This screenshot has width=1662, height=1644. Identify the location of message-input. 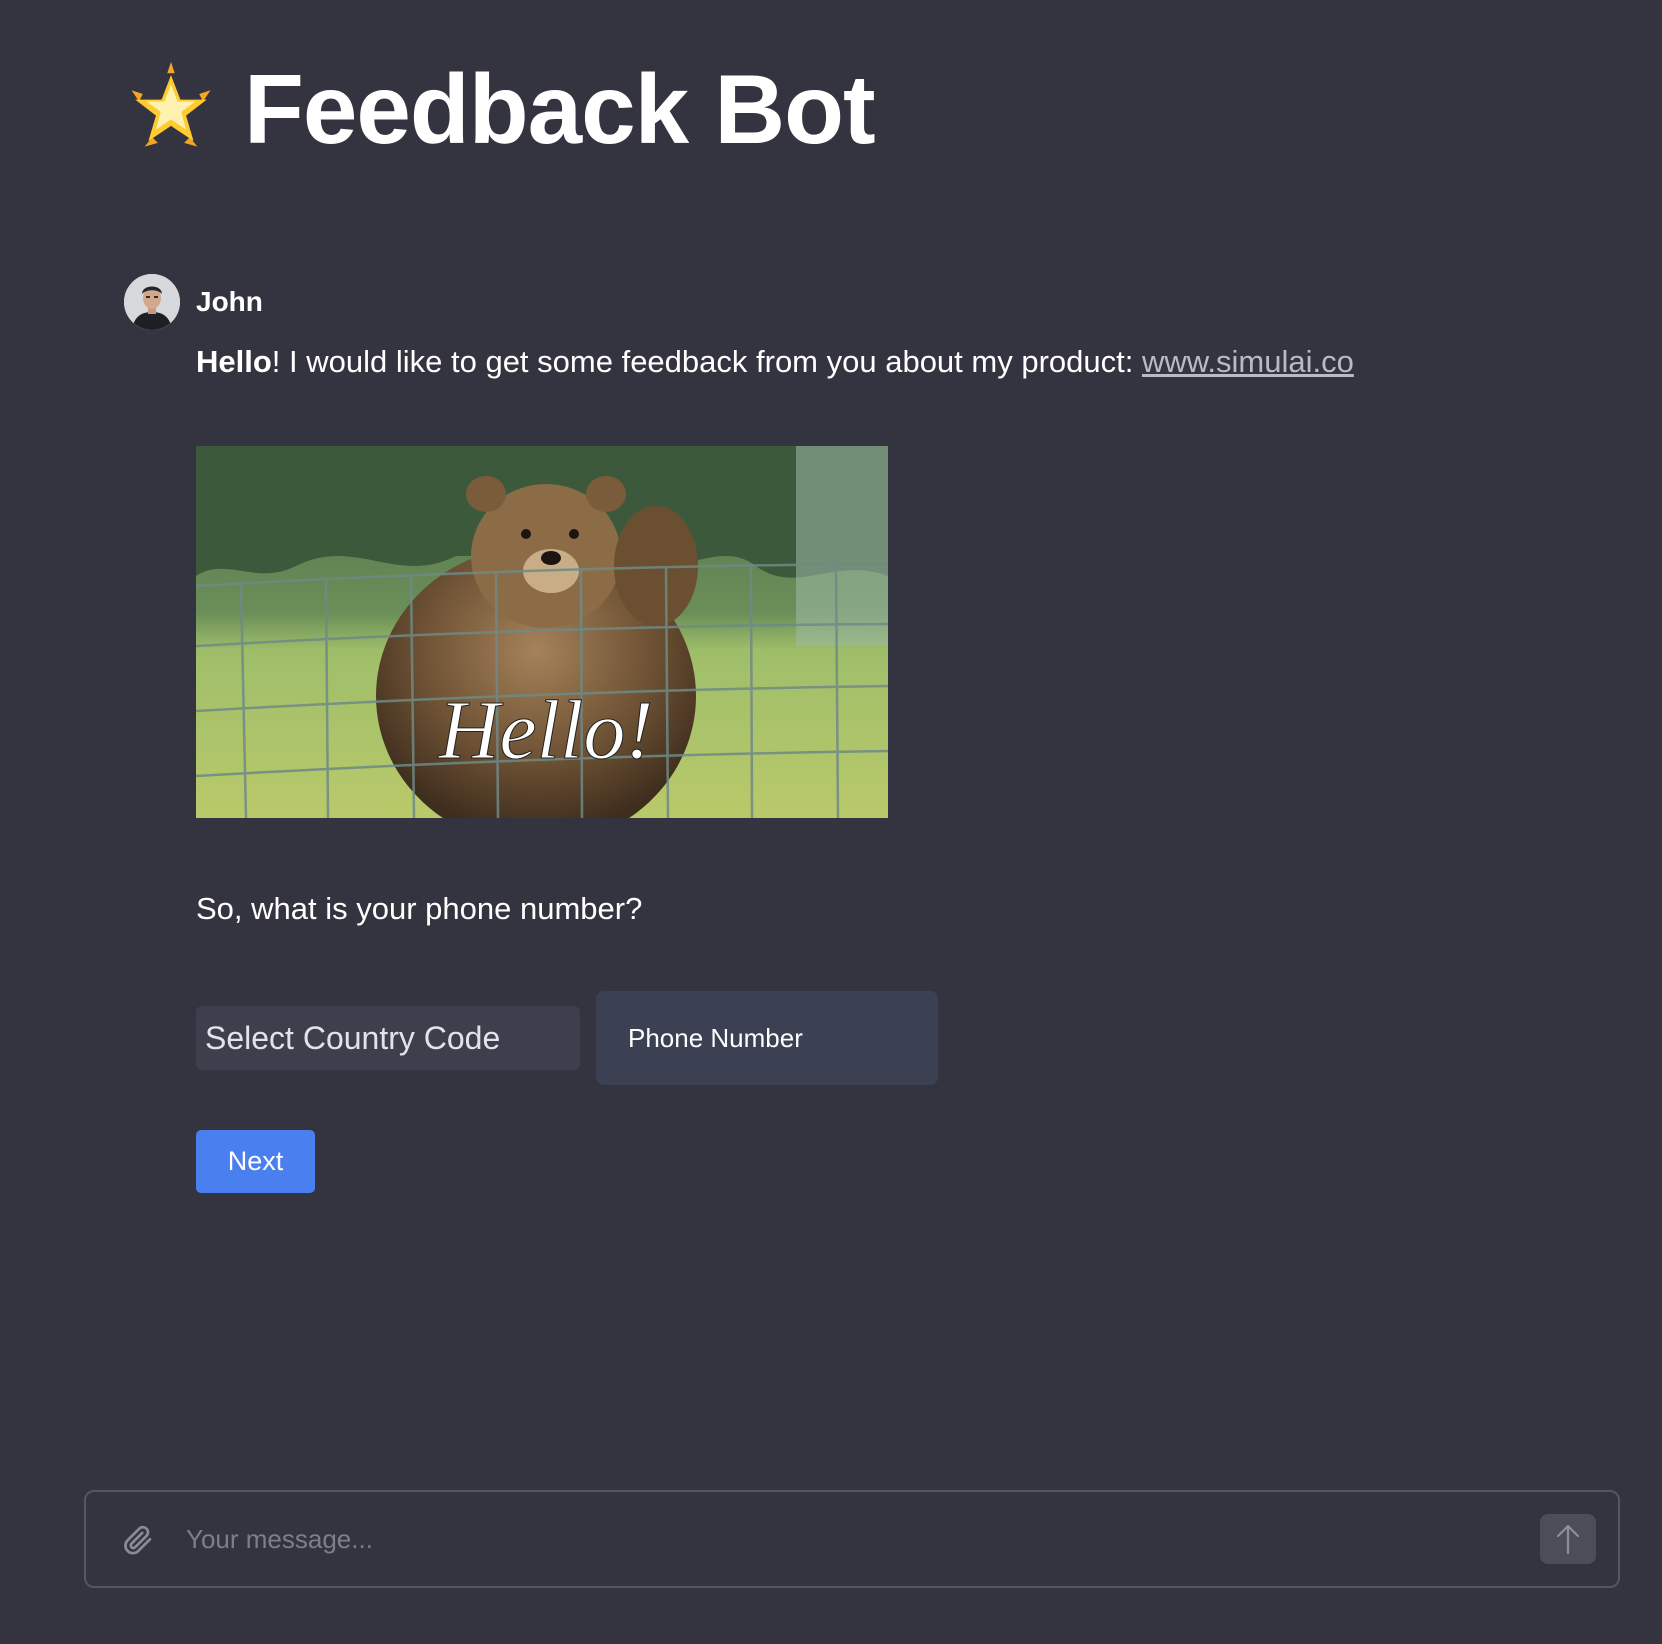
(816, 1539).